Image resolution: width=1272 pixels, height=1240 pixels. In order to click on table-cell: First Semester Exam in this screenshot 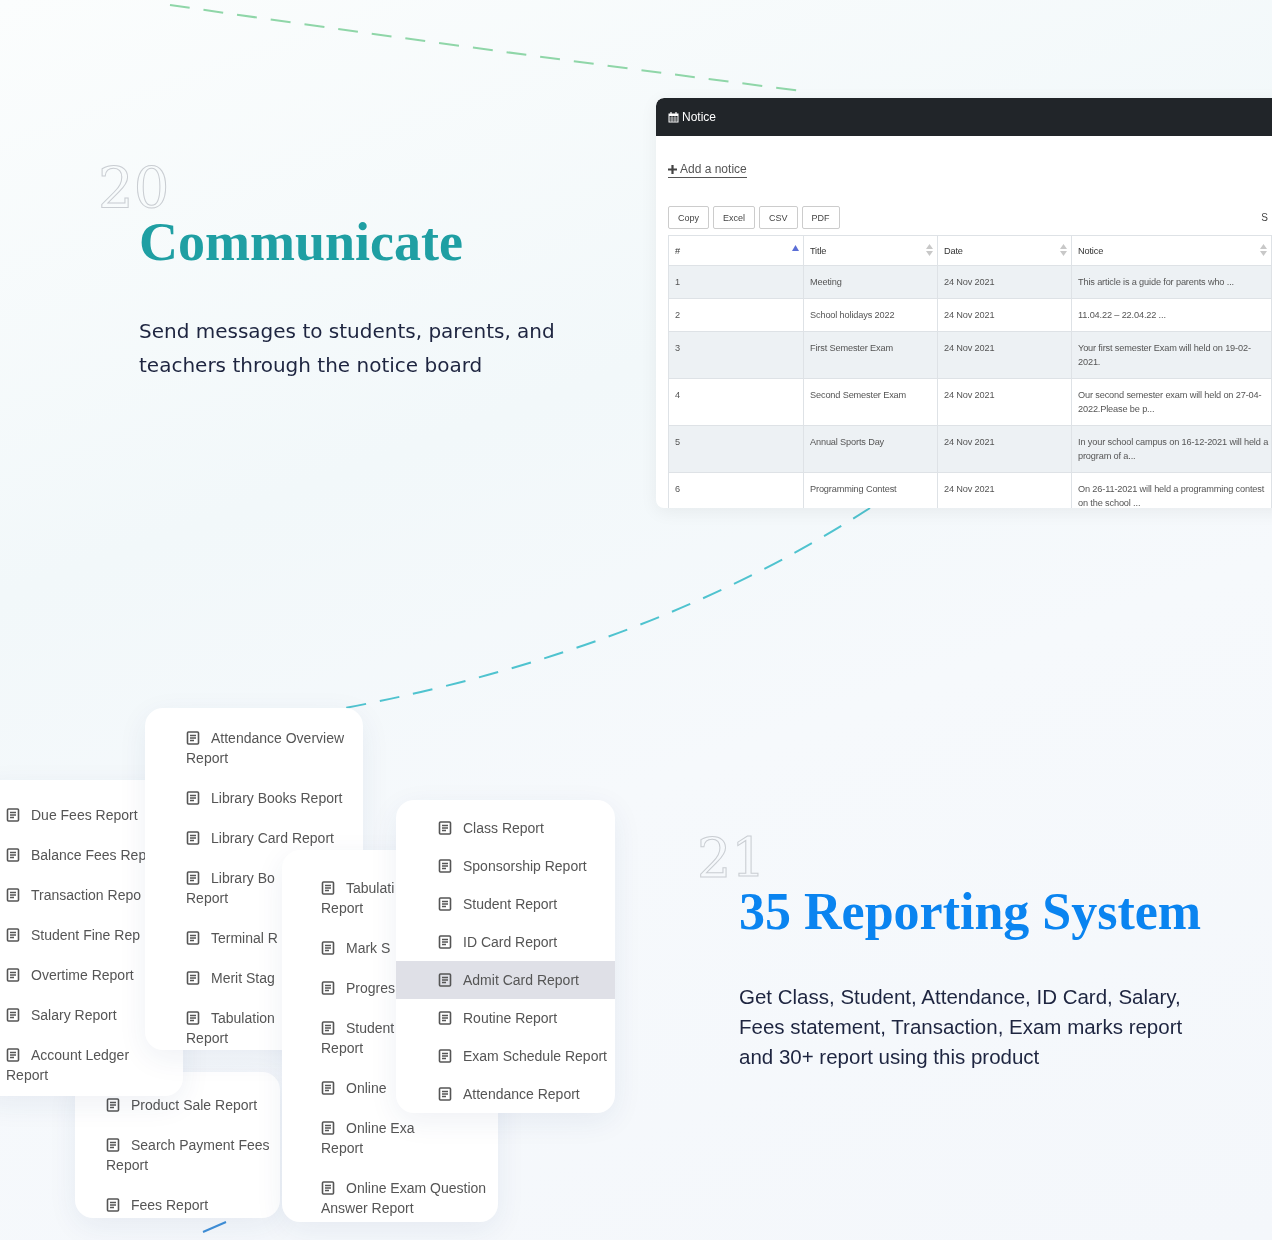, I will do `click(870, 355)`.